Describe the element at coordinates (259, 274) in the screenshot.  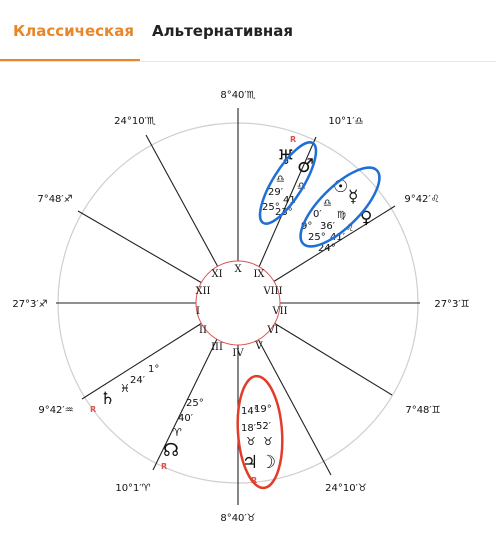
I see `house-9: IX` at that location.